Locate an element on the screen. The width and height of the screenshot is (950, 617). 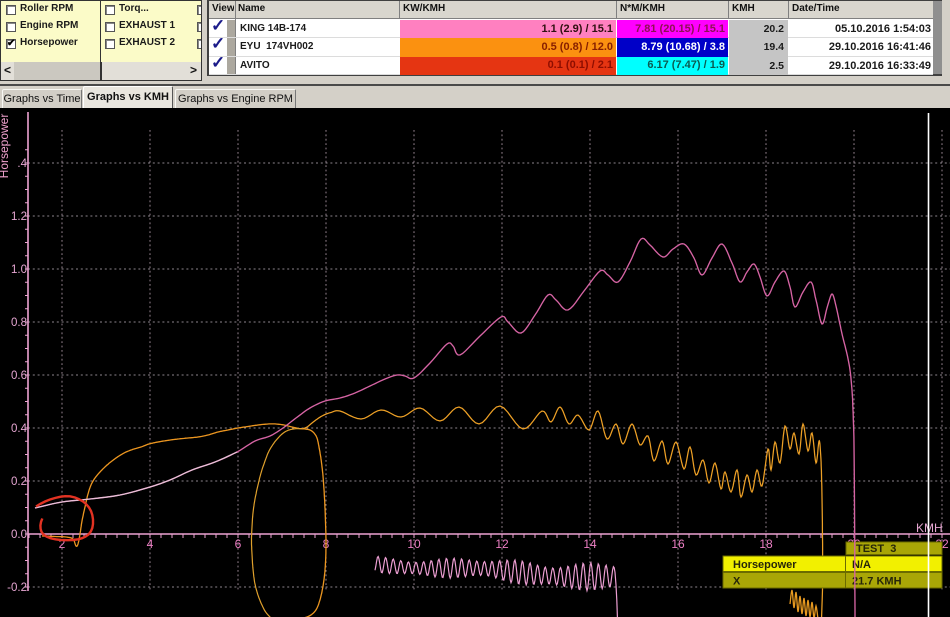
svg-text: 10 is located at coordinates (414, 544).